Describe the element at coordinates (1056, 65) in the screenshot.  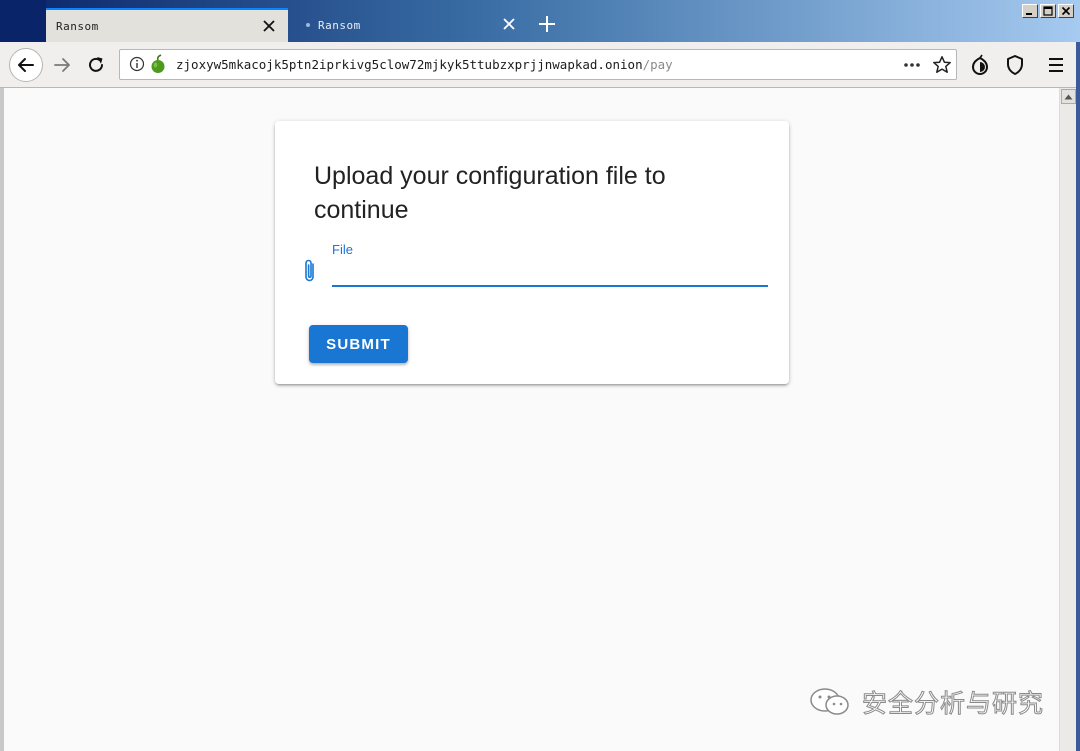
I see `hamburger-menu-icon` at that location.